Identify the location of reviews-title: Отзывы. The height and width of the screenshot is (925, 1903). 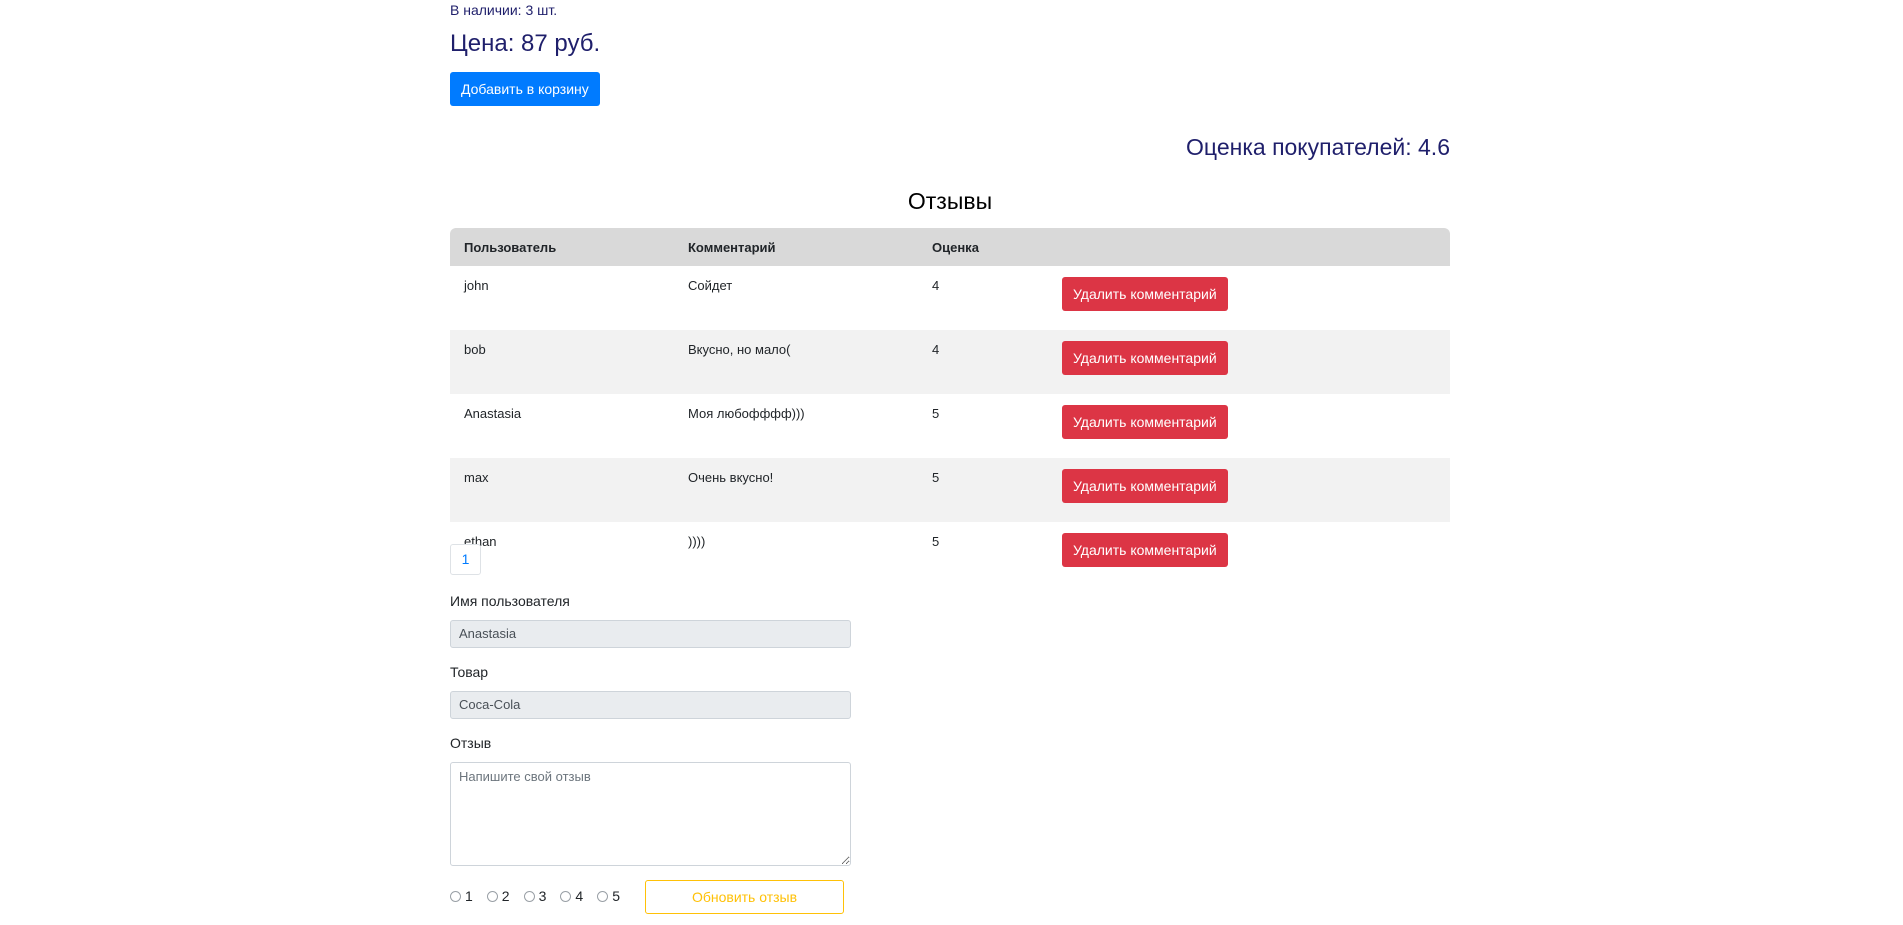
(950, 201).